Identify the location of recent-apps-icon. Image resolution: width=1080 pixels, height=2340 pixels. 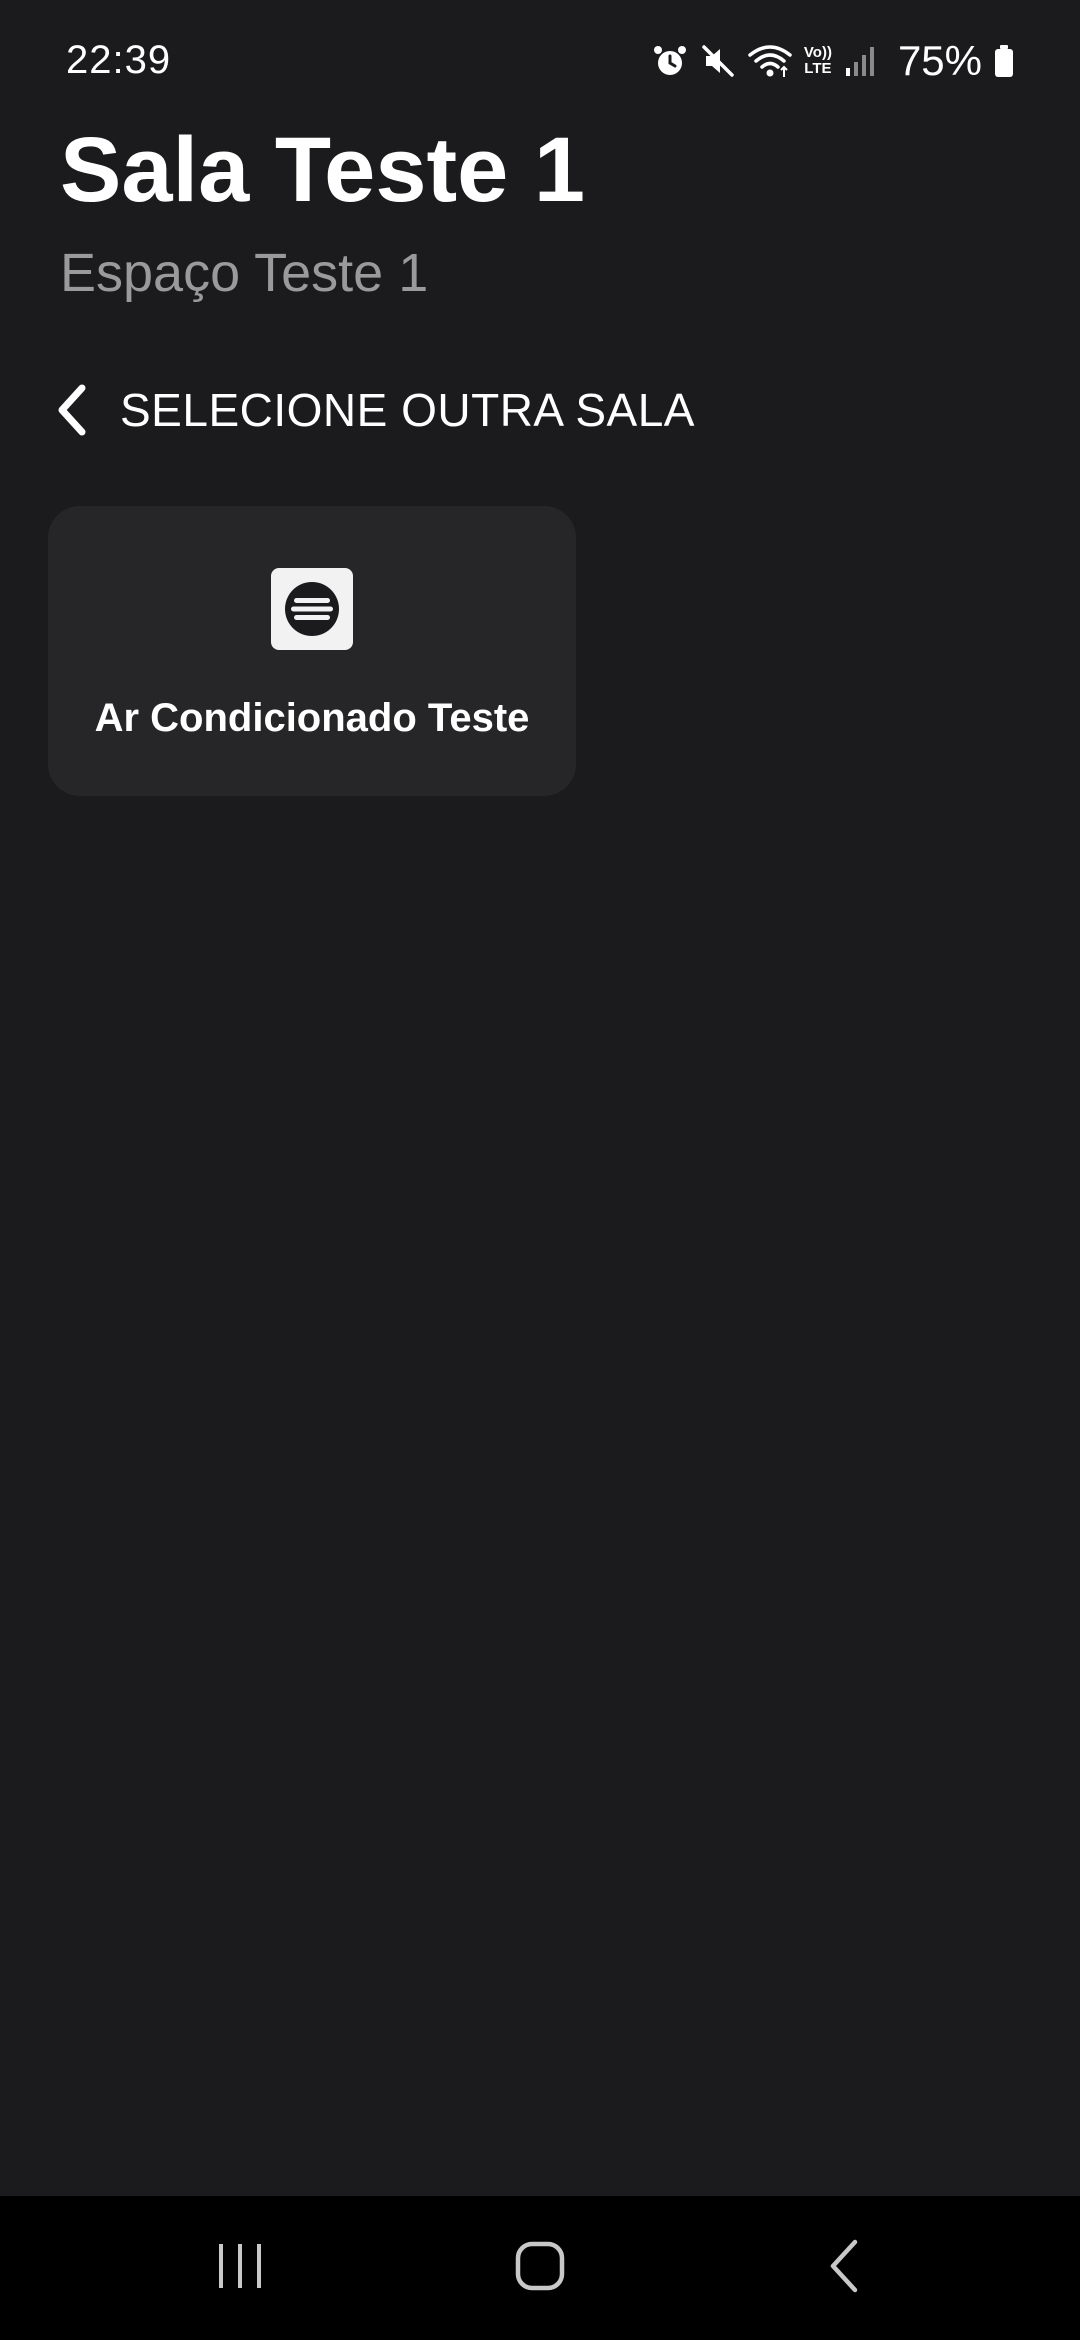
(240, 2268).